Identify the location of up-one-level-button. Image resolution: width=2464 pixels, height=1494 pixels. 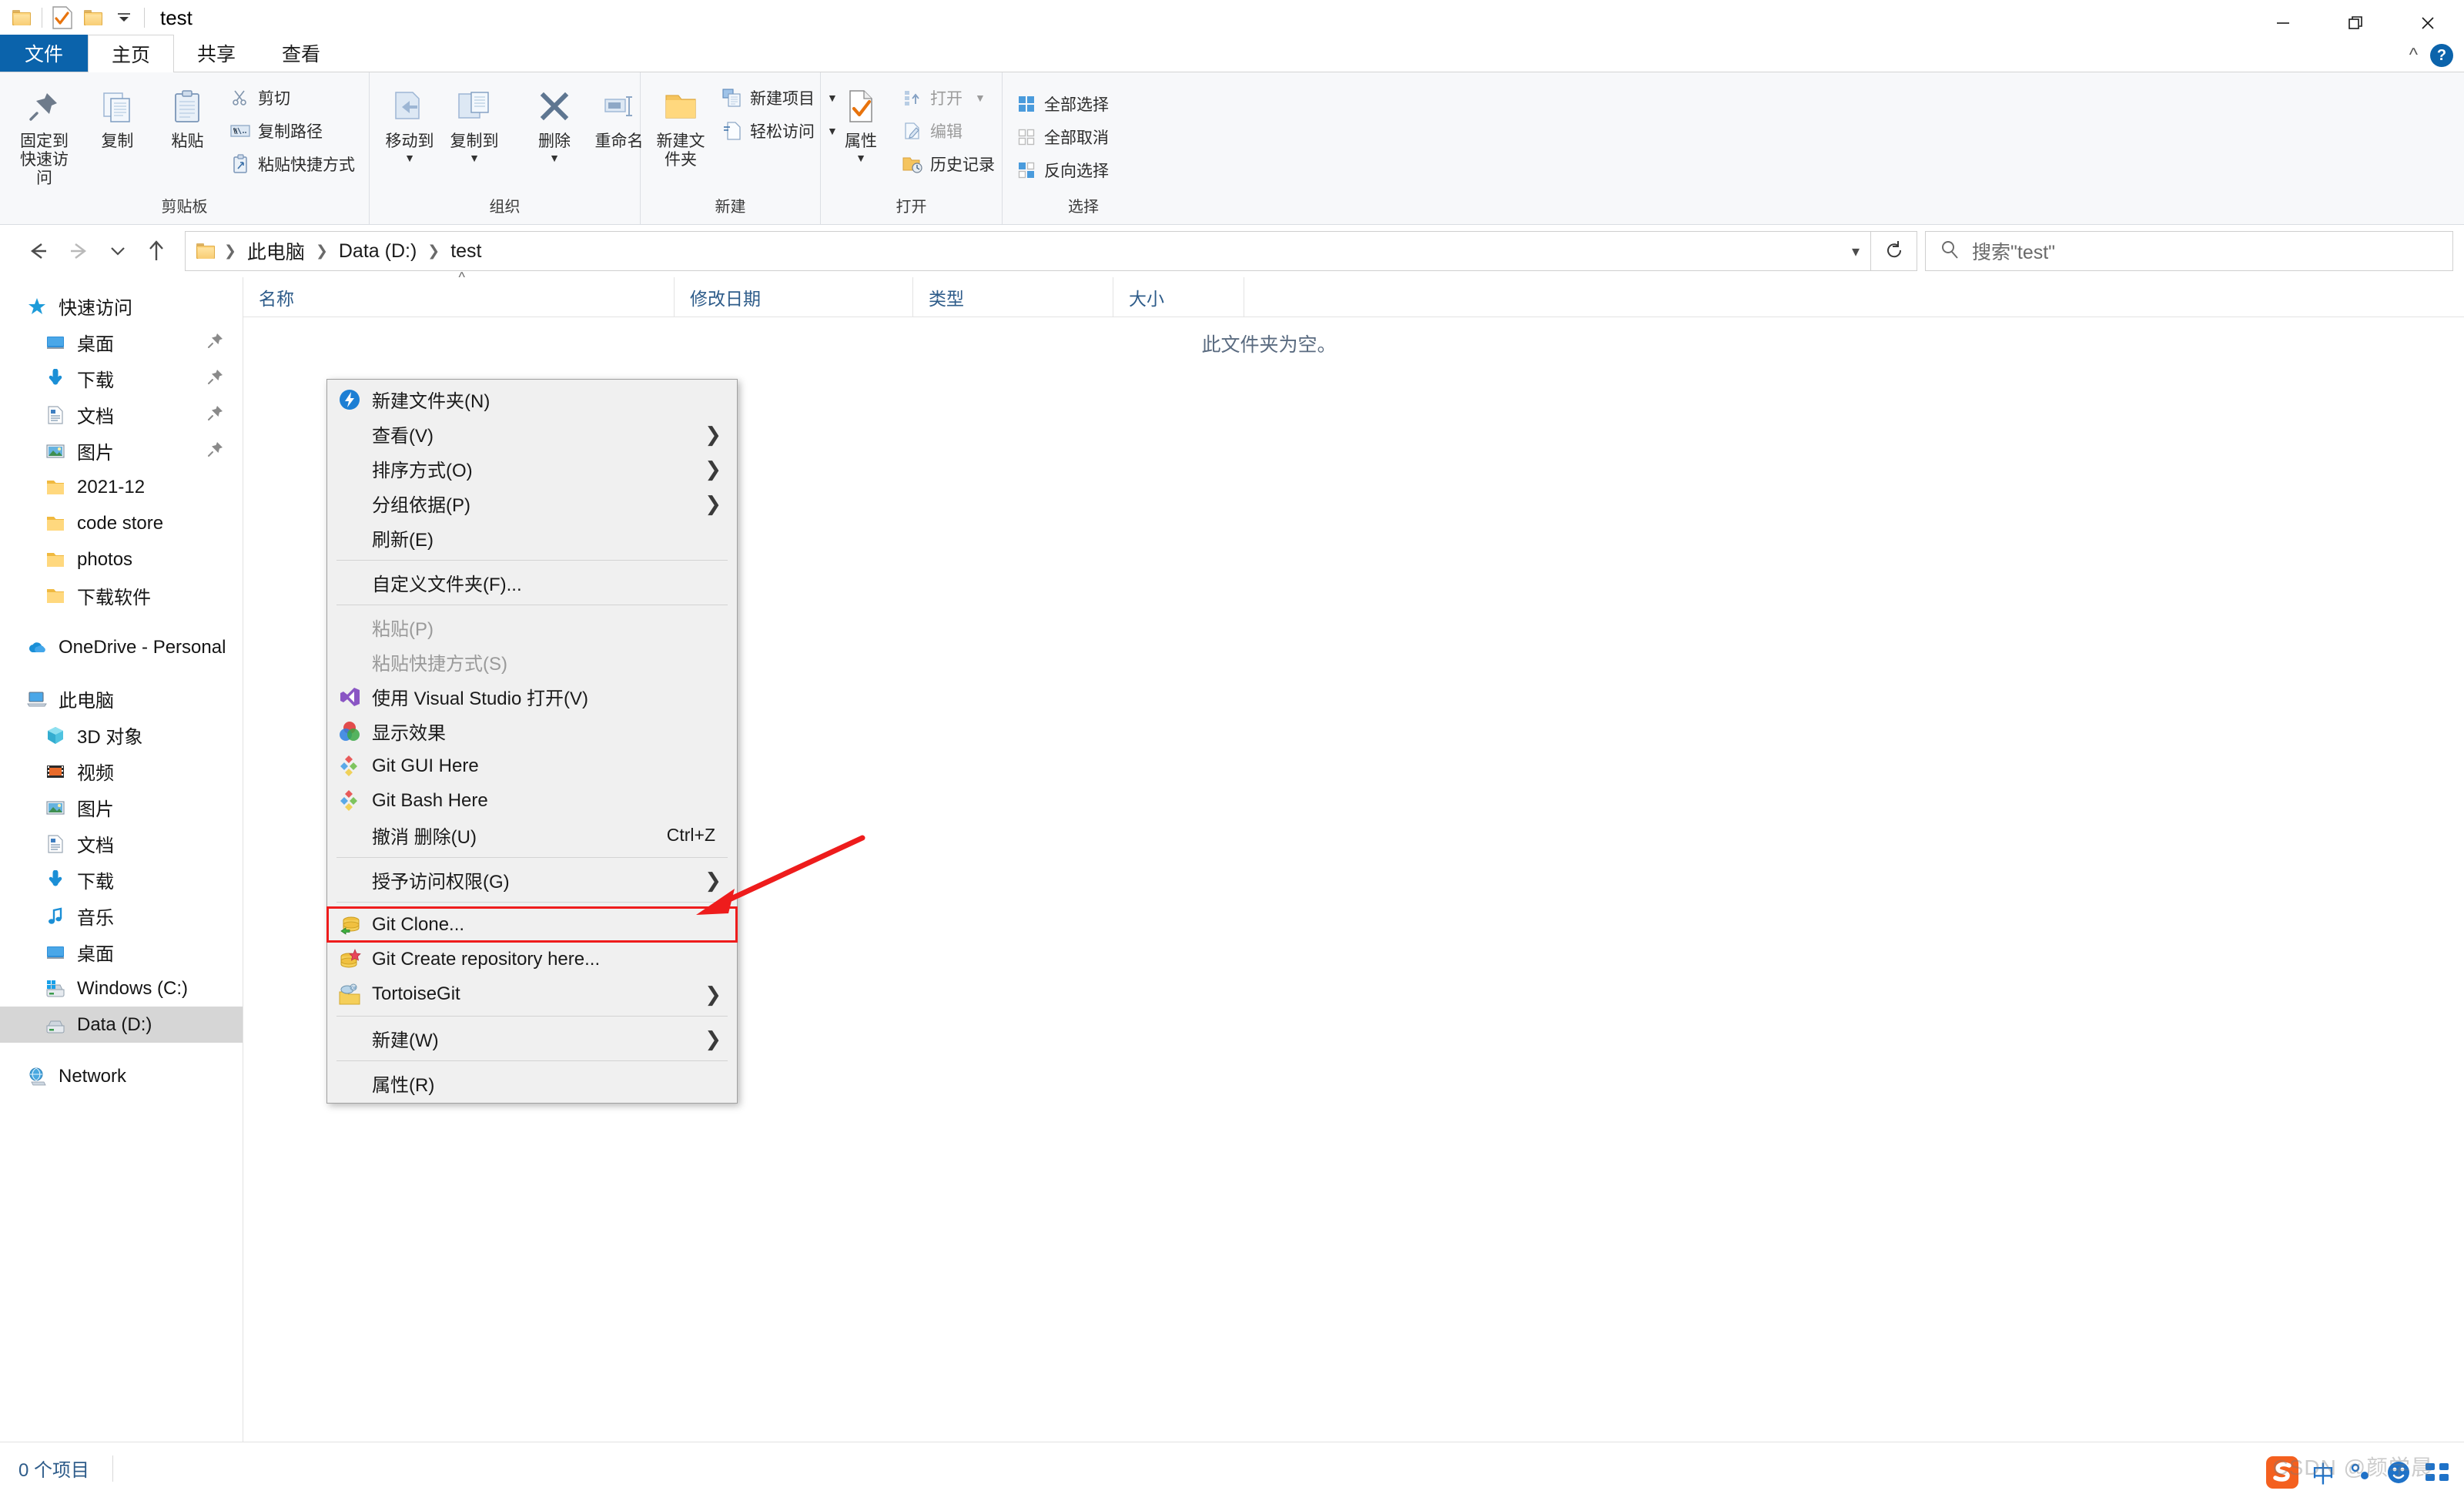
(156, 251).